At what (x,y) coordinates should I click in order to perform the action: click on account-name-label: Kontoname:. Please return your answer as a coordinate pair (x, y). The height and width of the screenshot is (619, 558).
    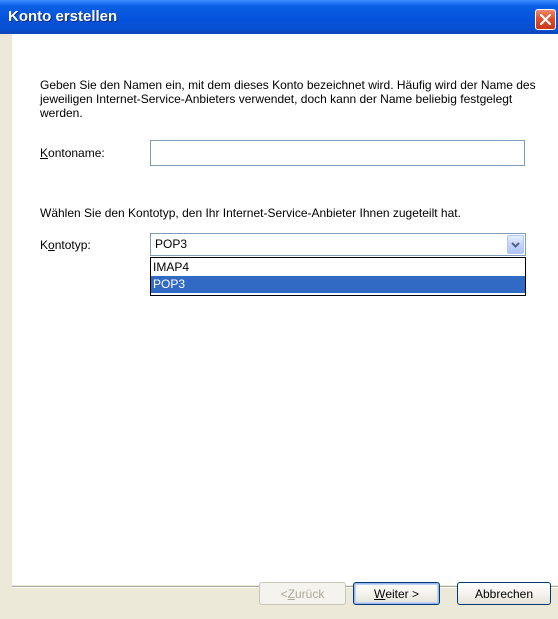
    Looking at the image, I should click on (72, 153).